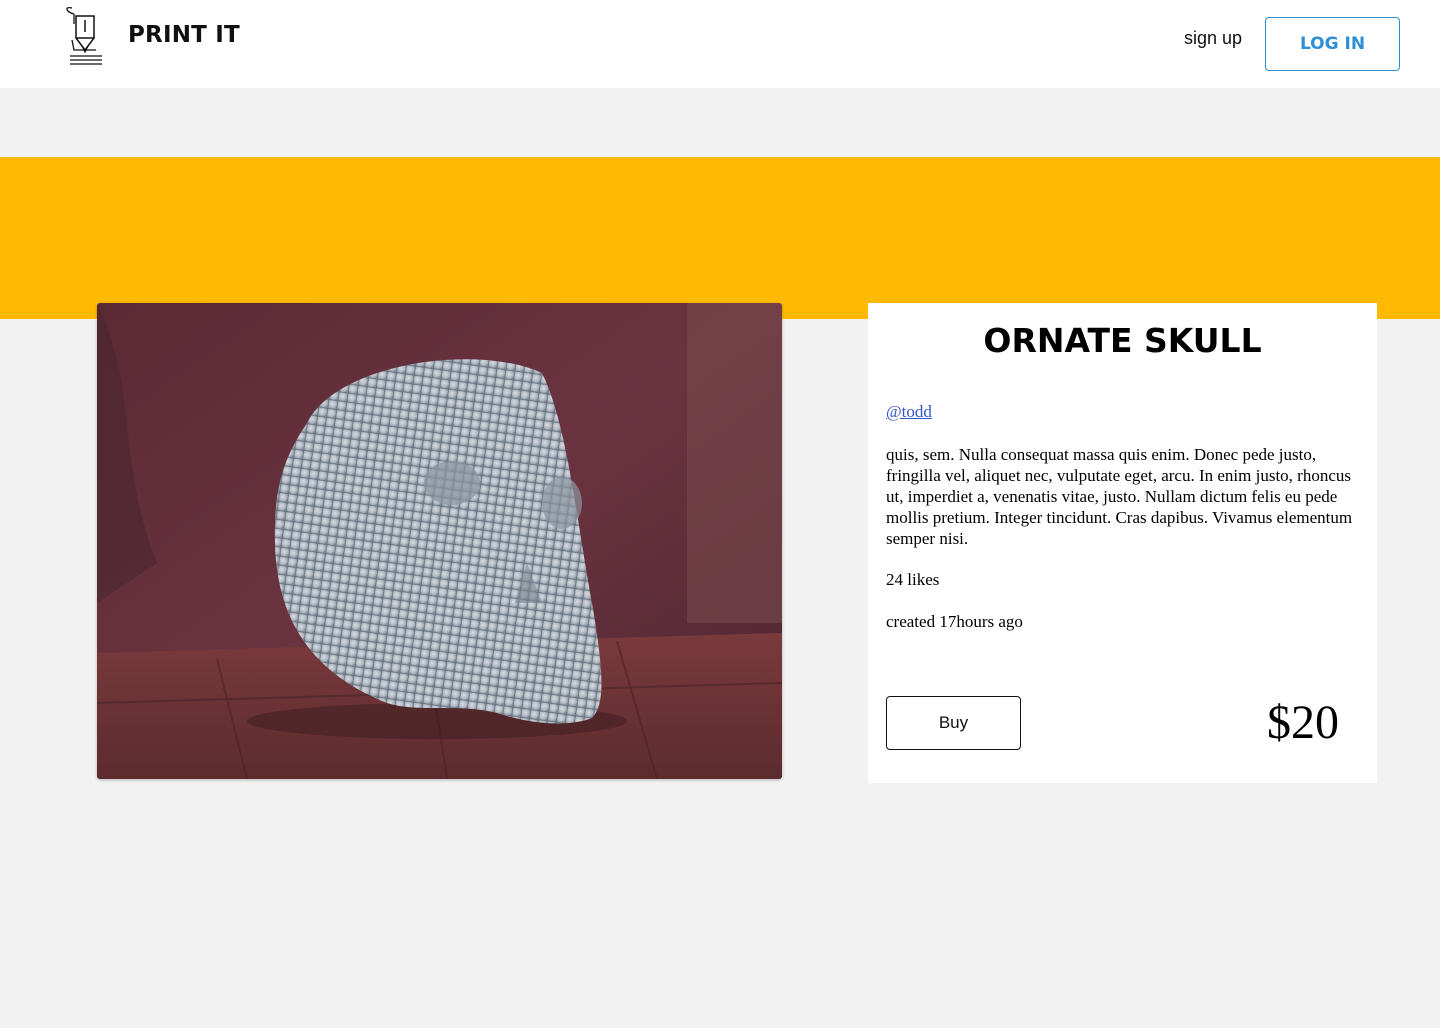 This screenshot has width=1440, height=1028. I want to click on buy-button: Buy, so click(953, 723).